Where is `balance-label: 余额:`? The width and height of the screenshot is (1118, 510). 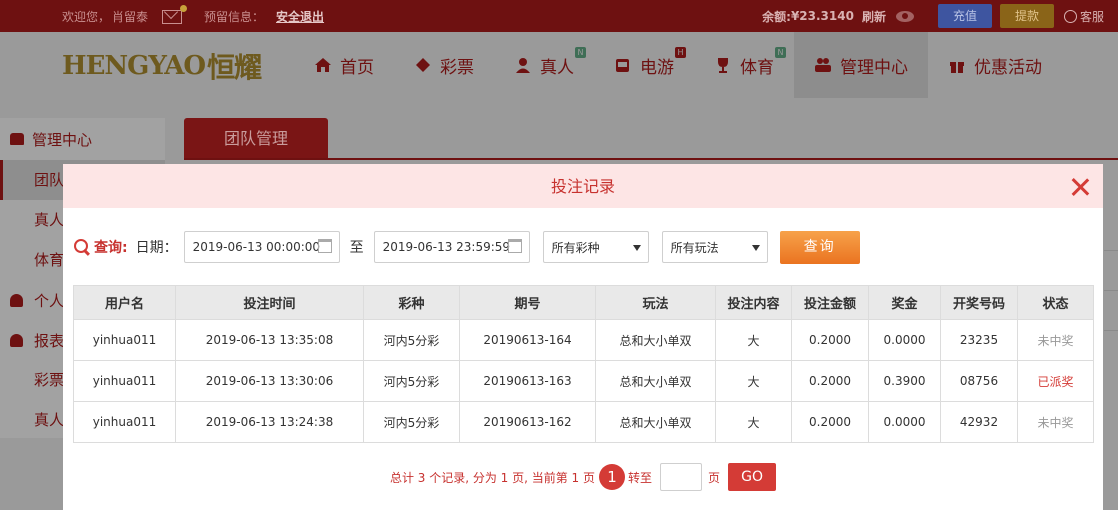
balance-label: 余额: is located at coordinates (776, 16).